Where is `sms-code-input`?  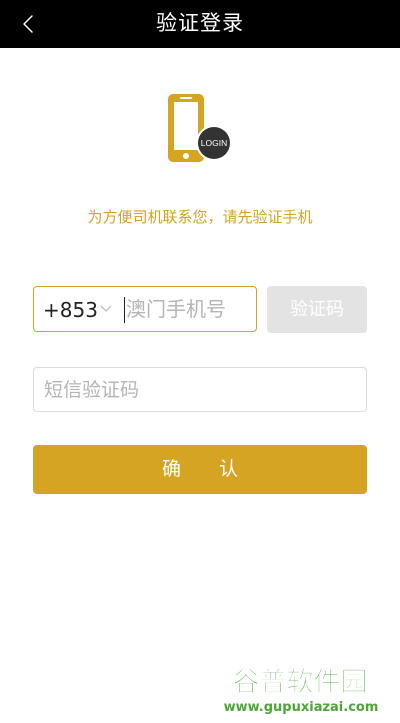 sms-code-input is located at coordinates (199, 389).